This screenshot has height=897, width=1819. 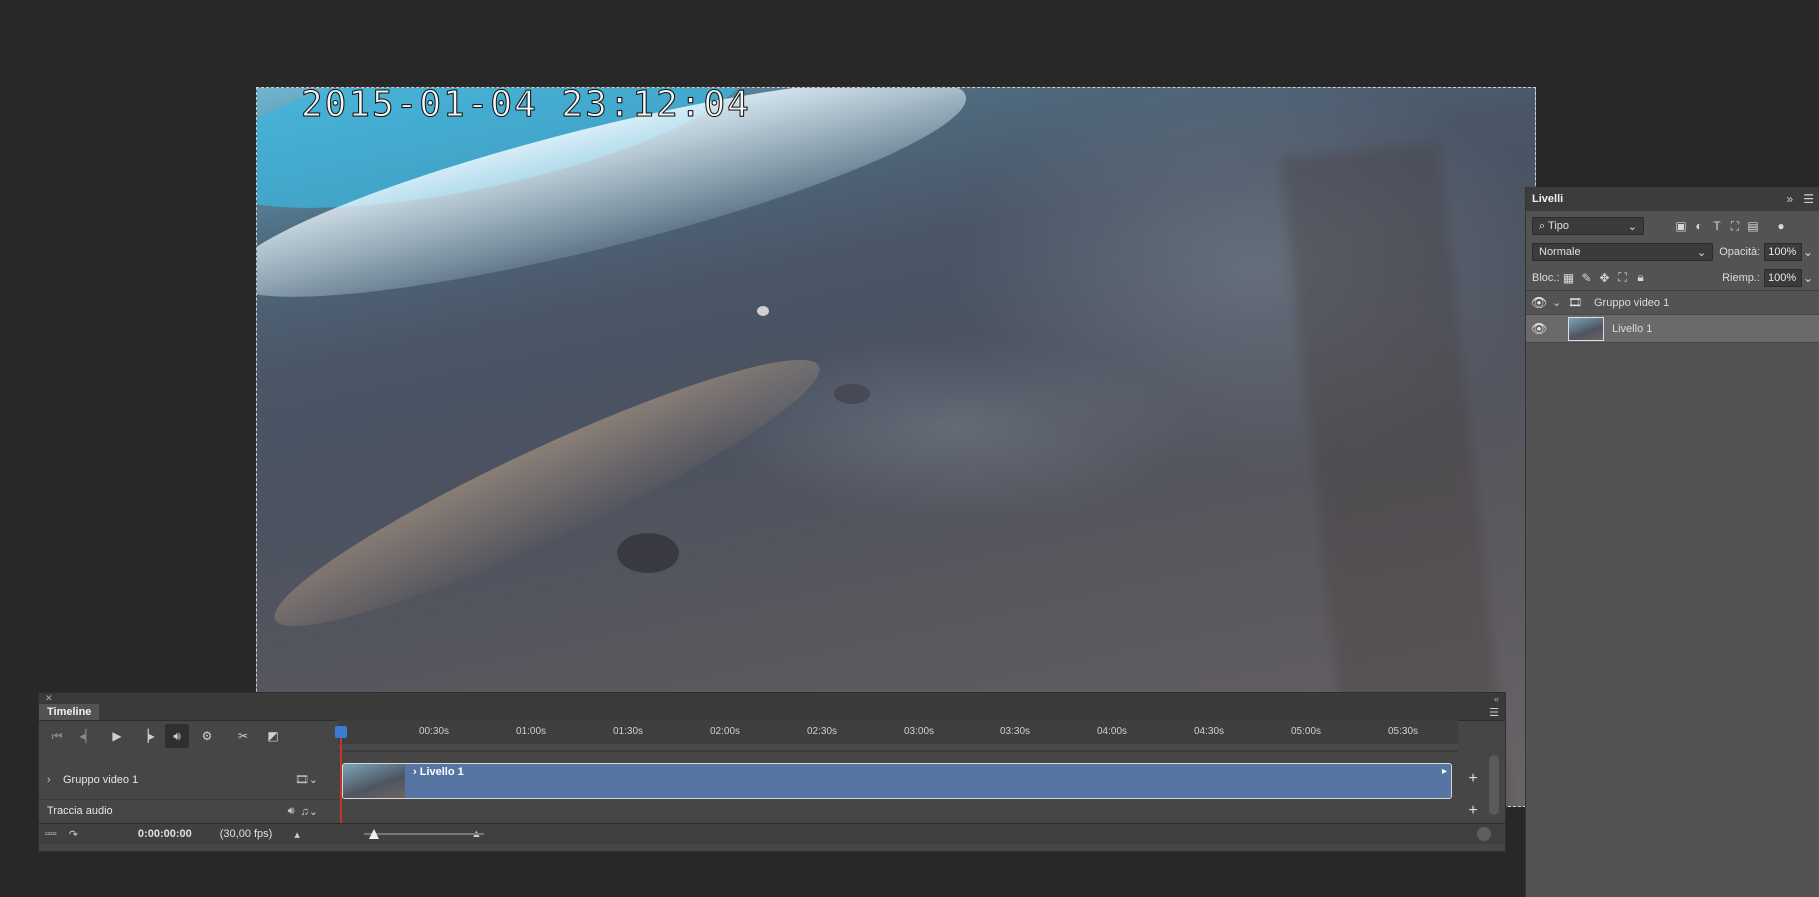 I want to click on blend-row: Normale ⌄ Opacità: 100% ⌄, so click(x=1672, y=252).